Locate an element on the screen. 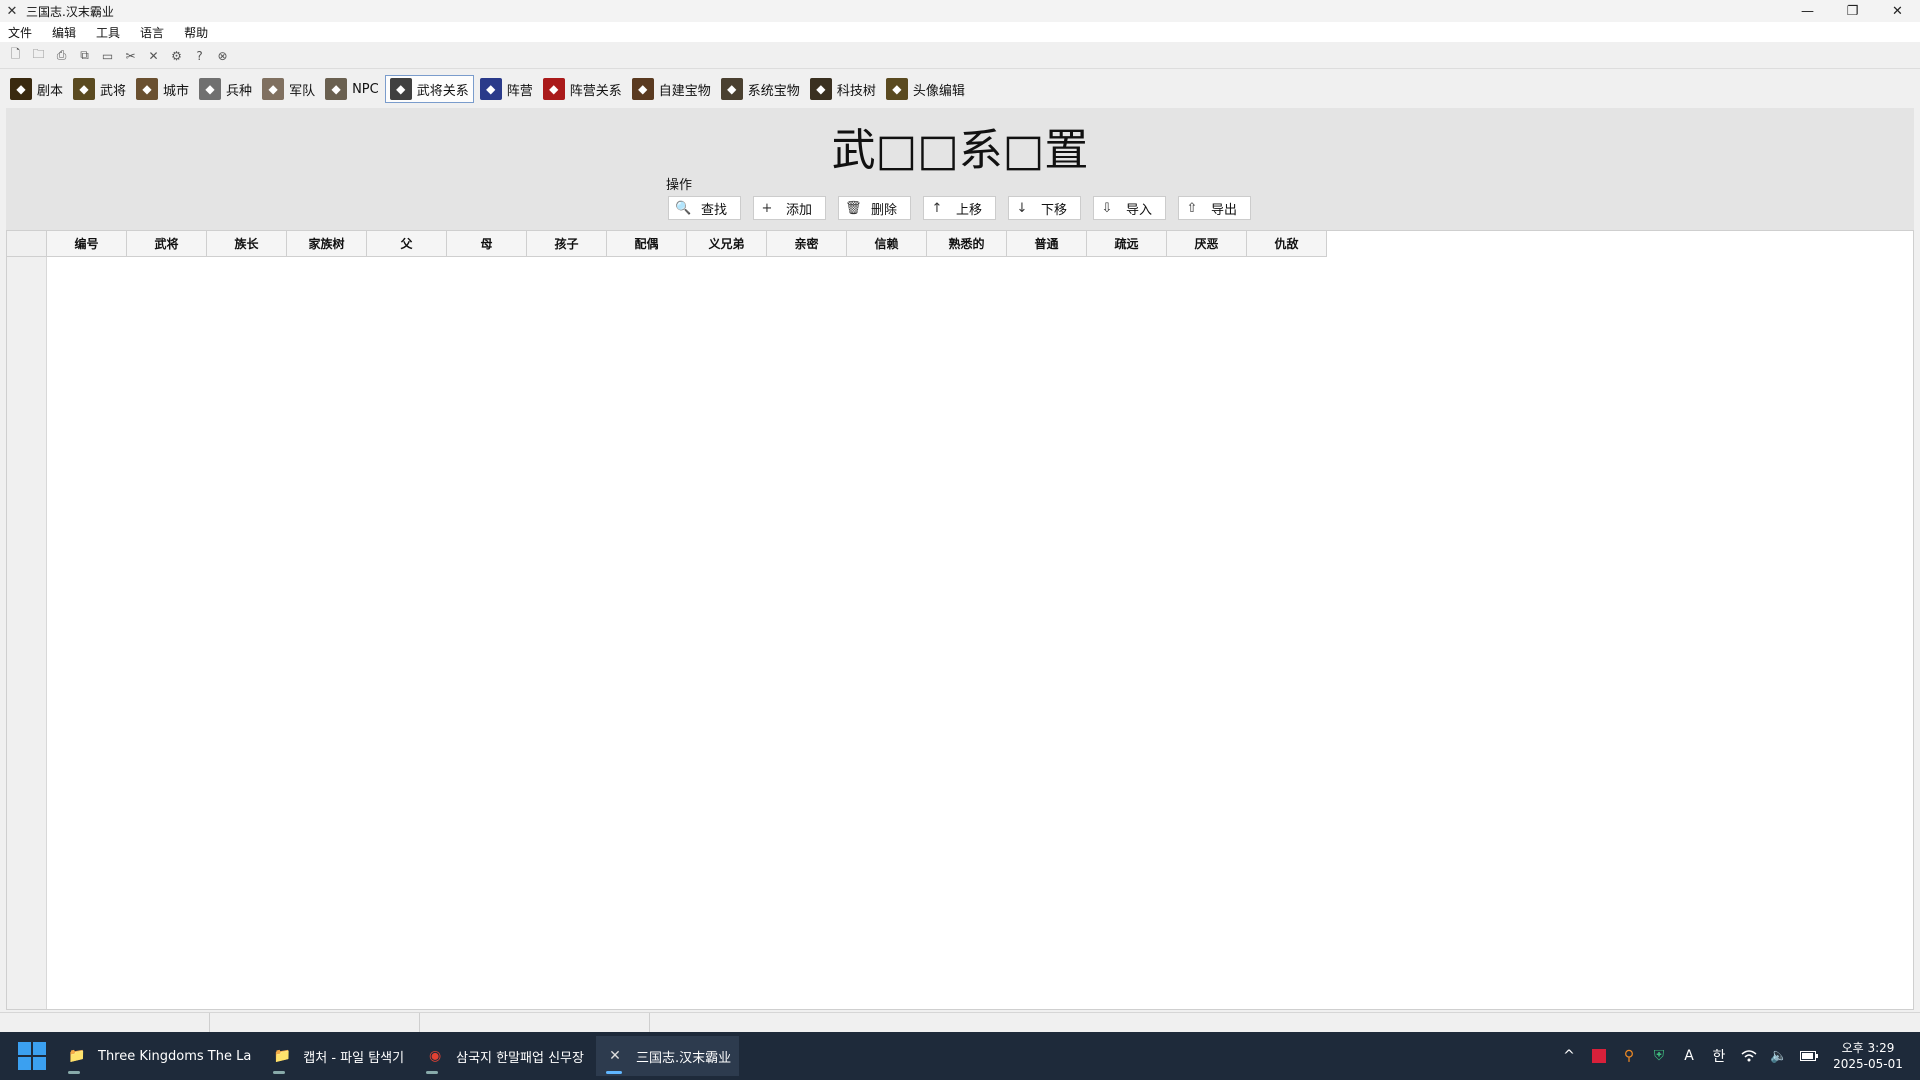 This screenshot has height=1080, width=1920. column-header: 亲密 is located at coordinates (807, 244).